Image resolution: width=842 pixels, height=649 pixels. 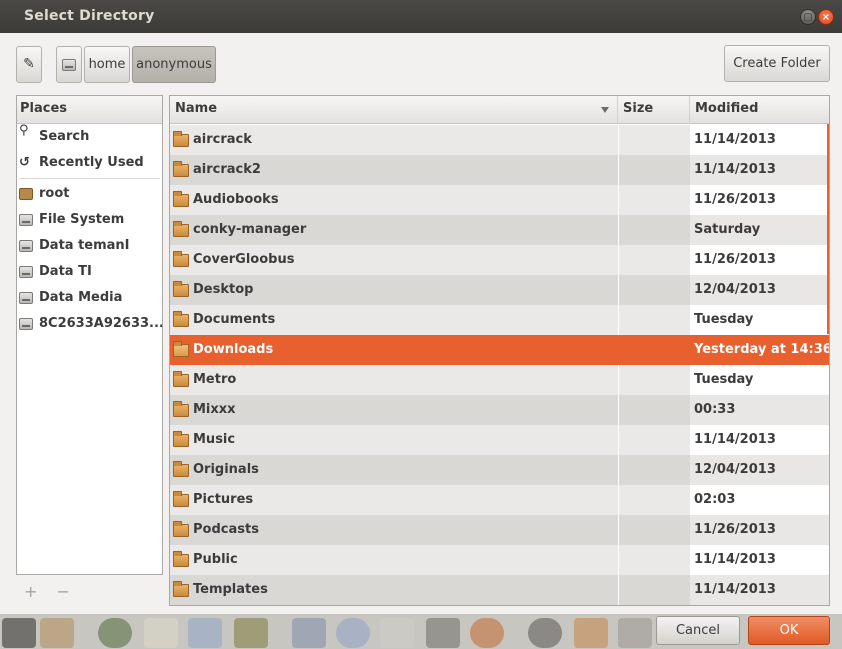 I want to click on file-row: Audiobooks 11/26/2013, so click(x=499, y=200).